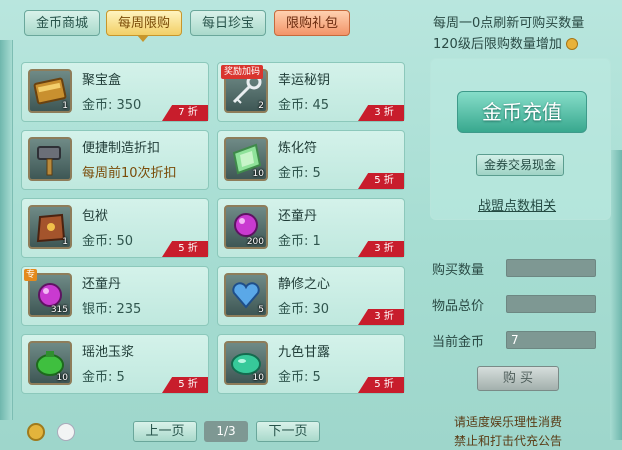 The width and height of the screenshot is (622, 450). Describe the element at coordinates (508, 422) in the screenshot. I see `consume-notice: 请适度娱乐理性消费` at that location.